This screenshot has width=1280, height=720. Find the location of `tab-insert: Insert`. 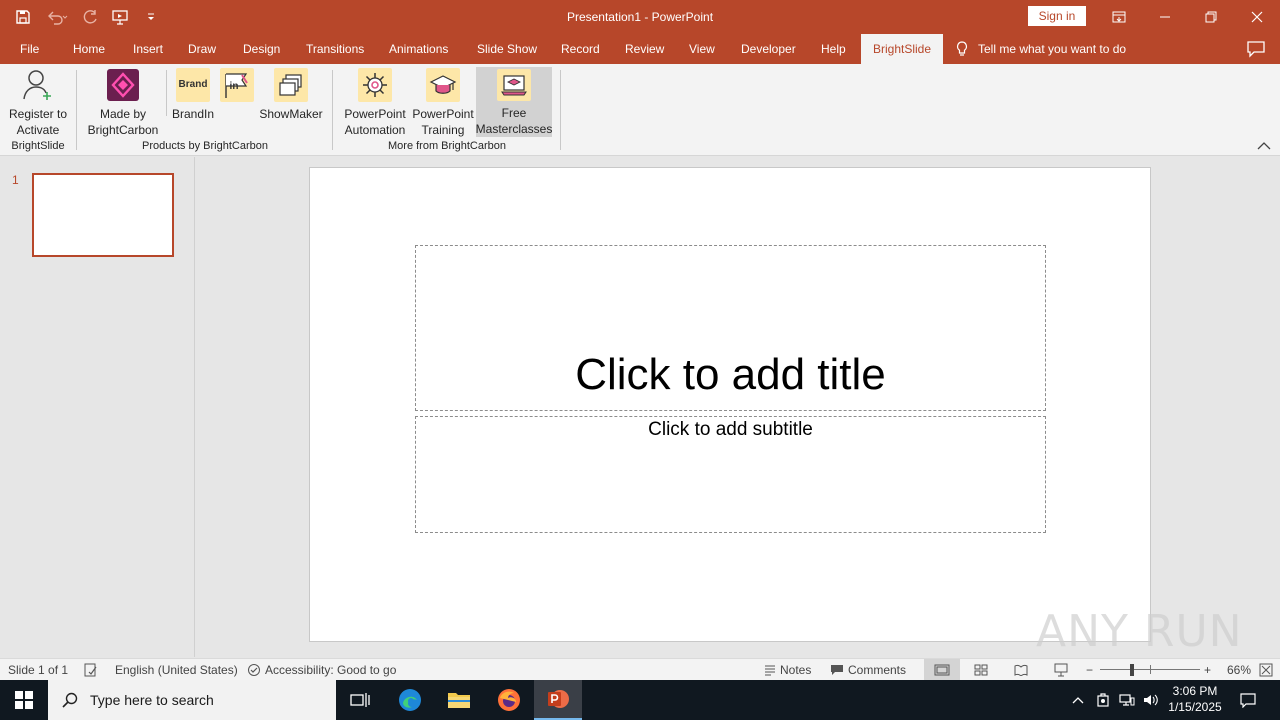

tab-insert: Insert is located at coordinates (148, 49).